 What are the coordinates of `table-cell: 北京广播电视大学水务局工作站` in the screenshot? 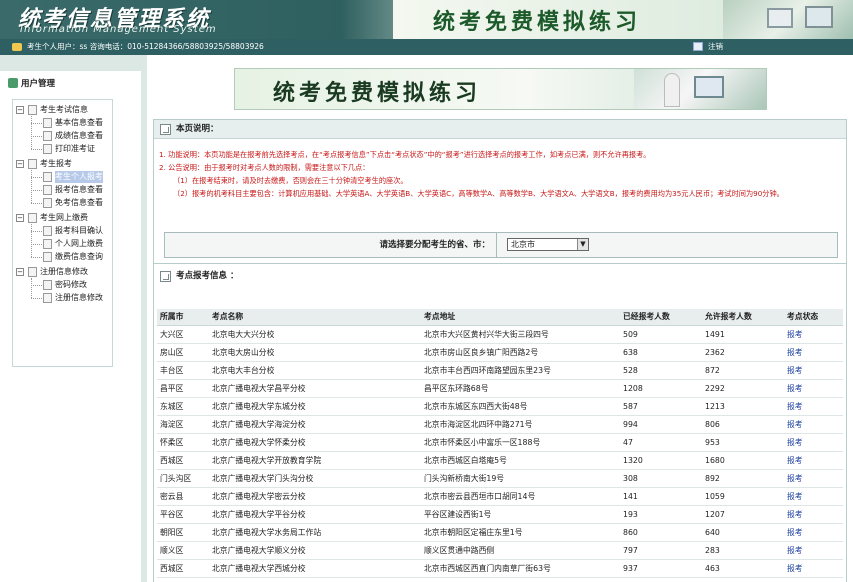 It's located at (315, 532).